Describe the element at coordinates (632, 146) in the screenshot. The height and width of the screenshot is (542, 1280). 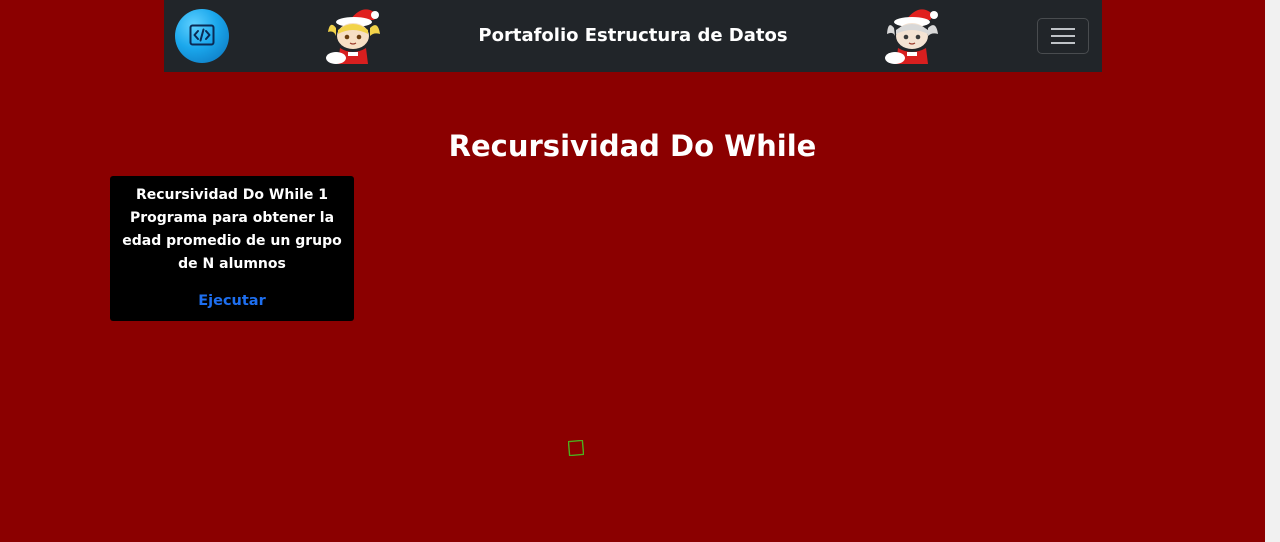
I see `page-title: Recursividad Do While` at that location.